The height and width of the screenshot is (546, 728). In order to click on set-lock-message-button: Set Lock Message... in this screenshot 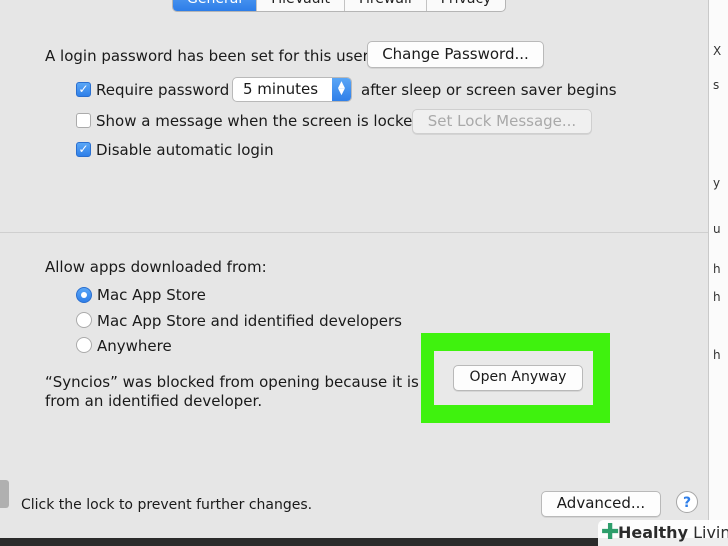, I will do `click(502, 121)`.